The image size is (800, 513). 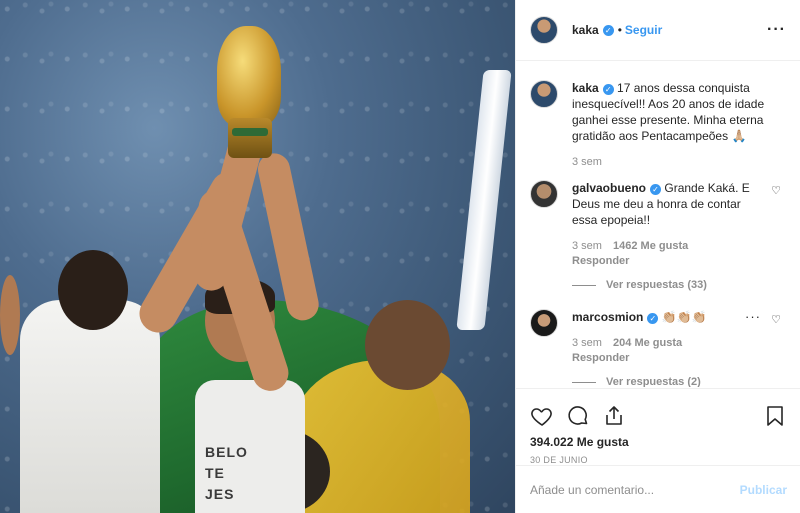 What do you see at coordinates (753, 316) in the screenshot?
I see `comment-options-icon: ···` at bounding box center [753, 316].